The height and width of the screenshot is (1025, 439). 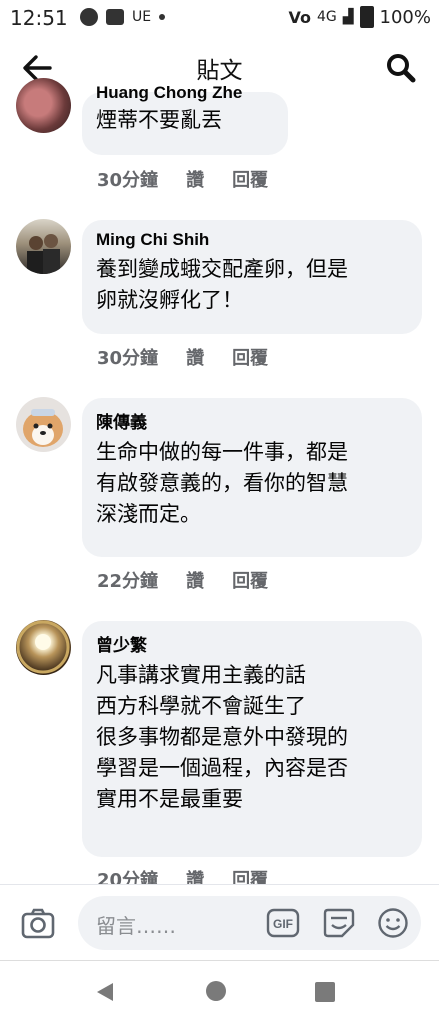 I want to click on status-time: 12:51, so click(x=39, y=18).